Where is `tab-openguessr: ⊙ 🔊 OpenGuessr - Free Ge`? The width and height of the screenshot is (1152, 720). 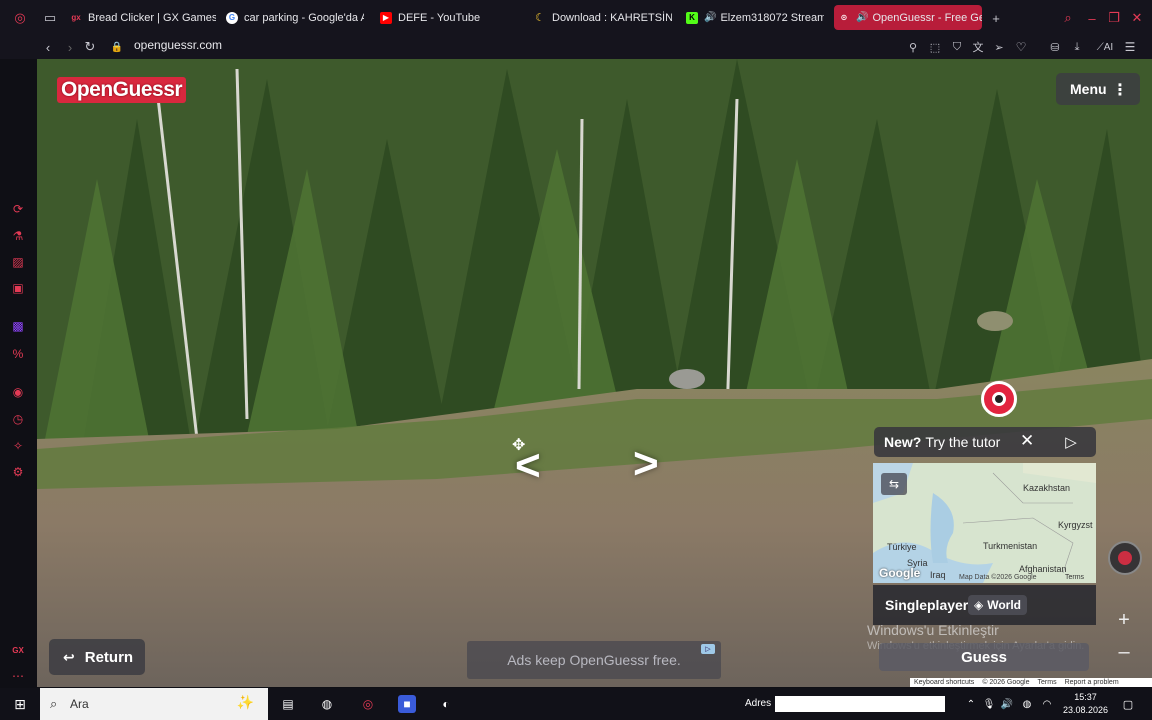 tab-openguessr: ⊙ 🔊 OpenGuessr - Free Ge is located at coordinates (908, 17).